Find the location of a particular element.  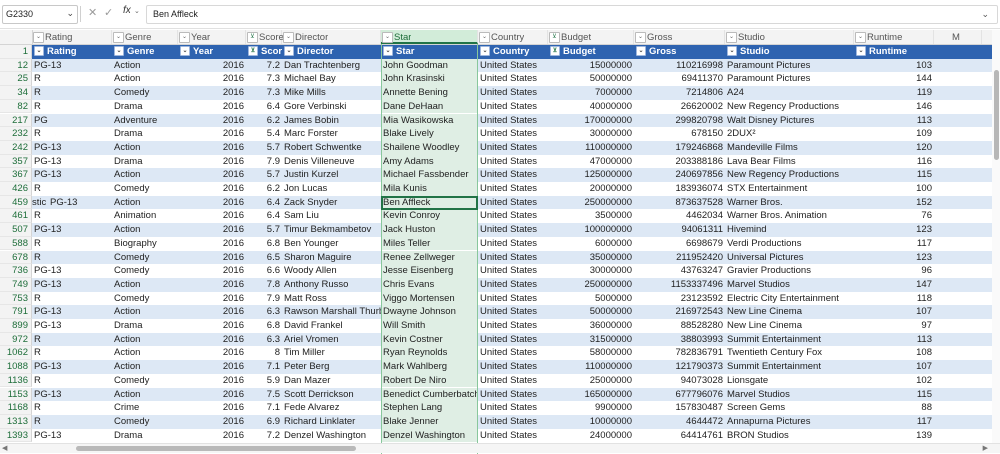

column-header-genre: ⌄ Genre is located at coordinates (145, 37).